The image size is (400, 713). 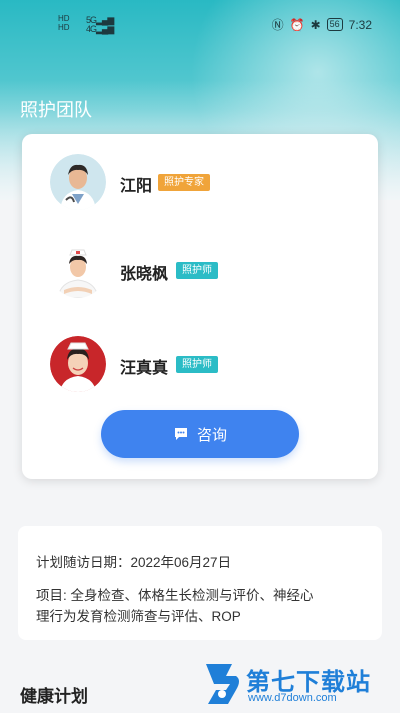 What do you see at coordinates (200, 23) in the screenshot?
I see `status-bar: HD HD 5G▂▄▆ 4G▂▄▆ Ⓝ ⏰ ✱ 56 7:32` at bounding box center [200, 23].